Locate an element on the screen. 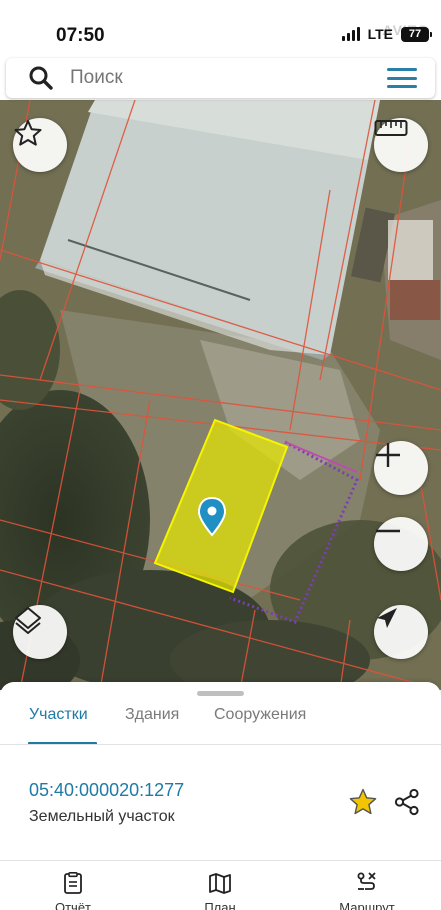  measure-button is located at coordinates (401, 145).